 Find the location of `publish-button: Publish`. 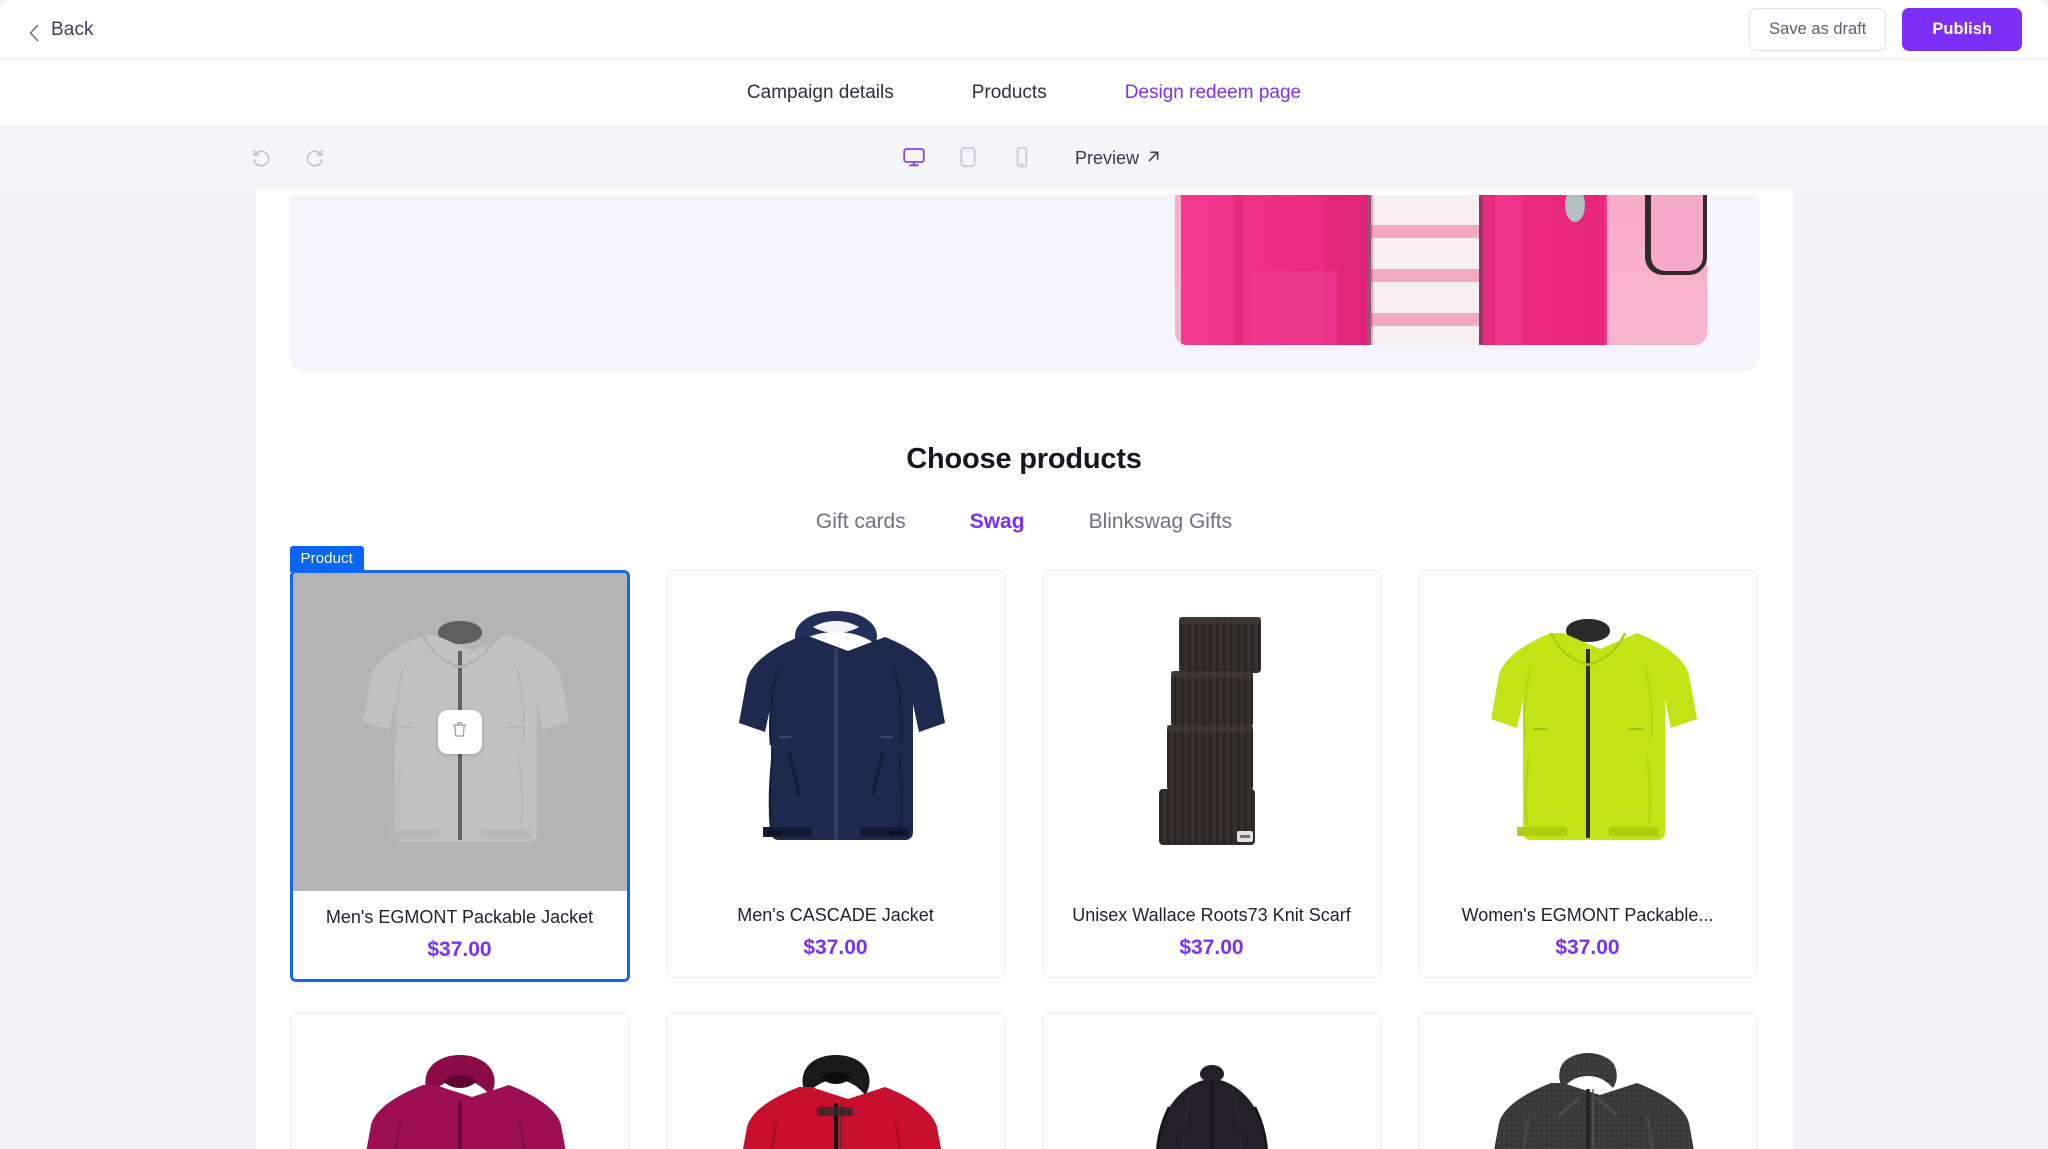

publish-button: Publish is located at coordinates (1962, 29).